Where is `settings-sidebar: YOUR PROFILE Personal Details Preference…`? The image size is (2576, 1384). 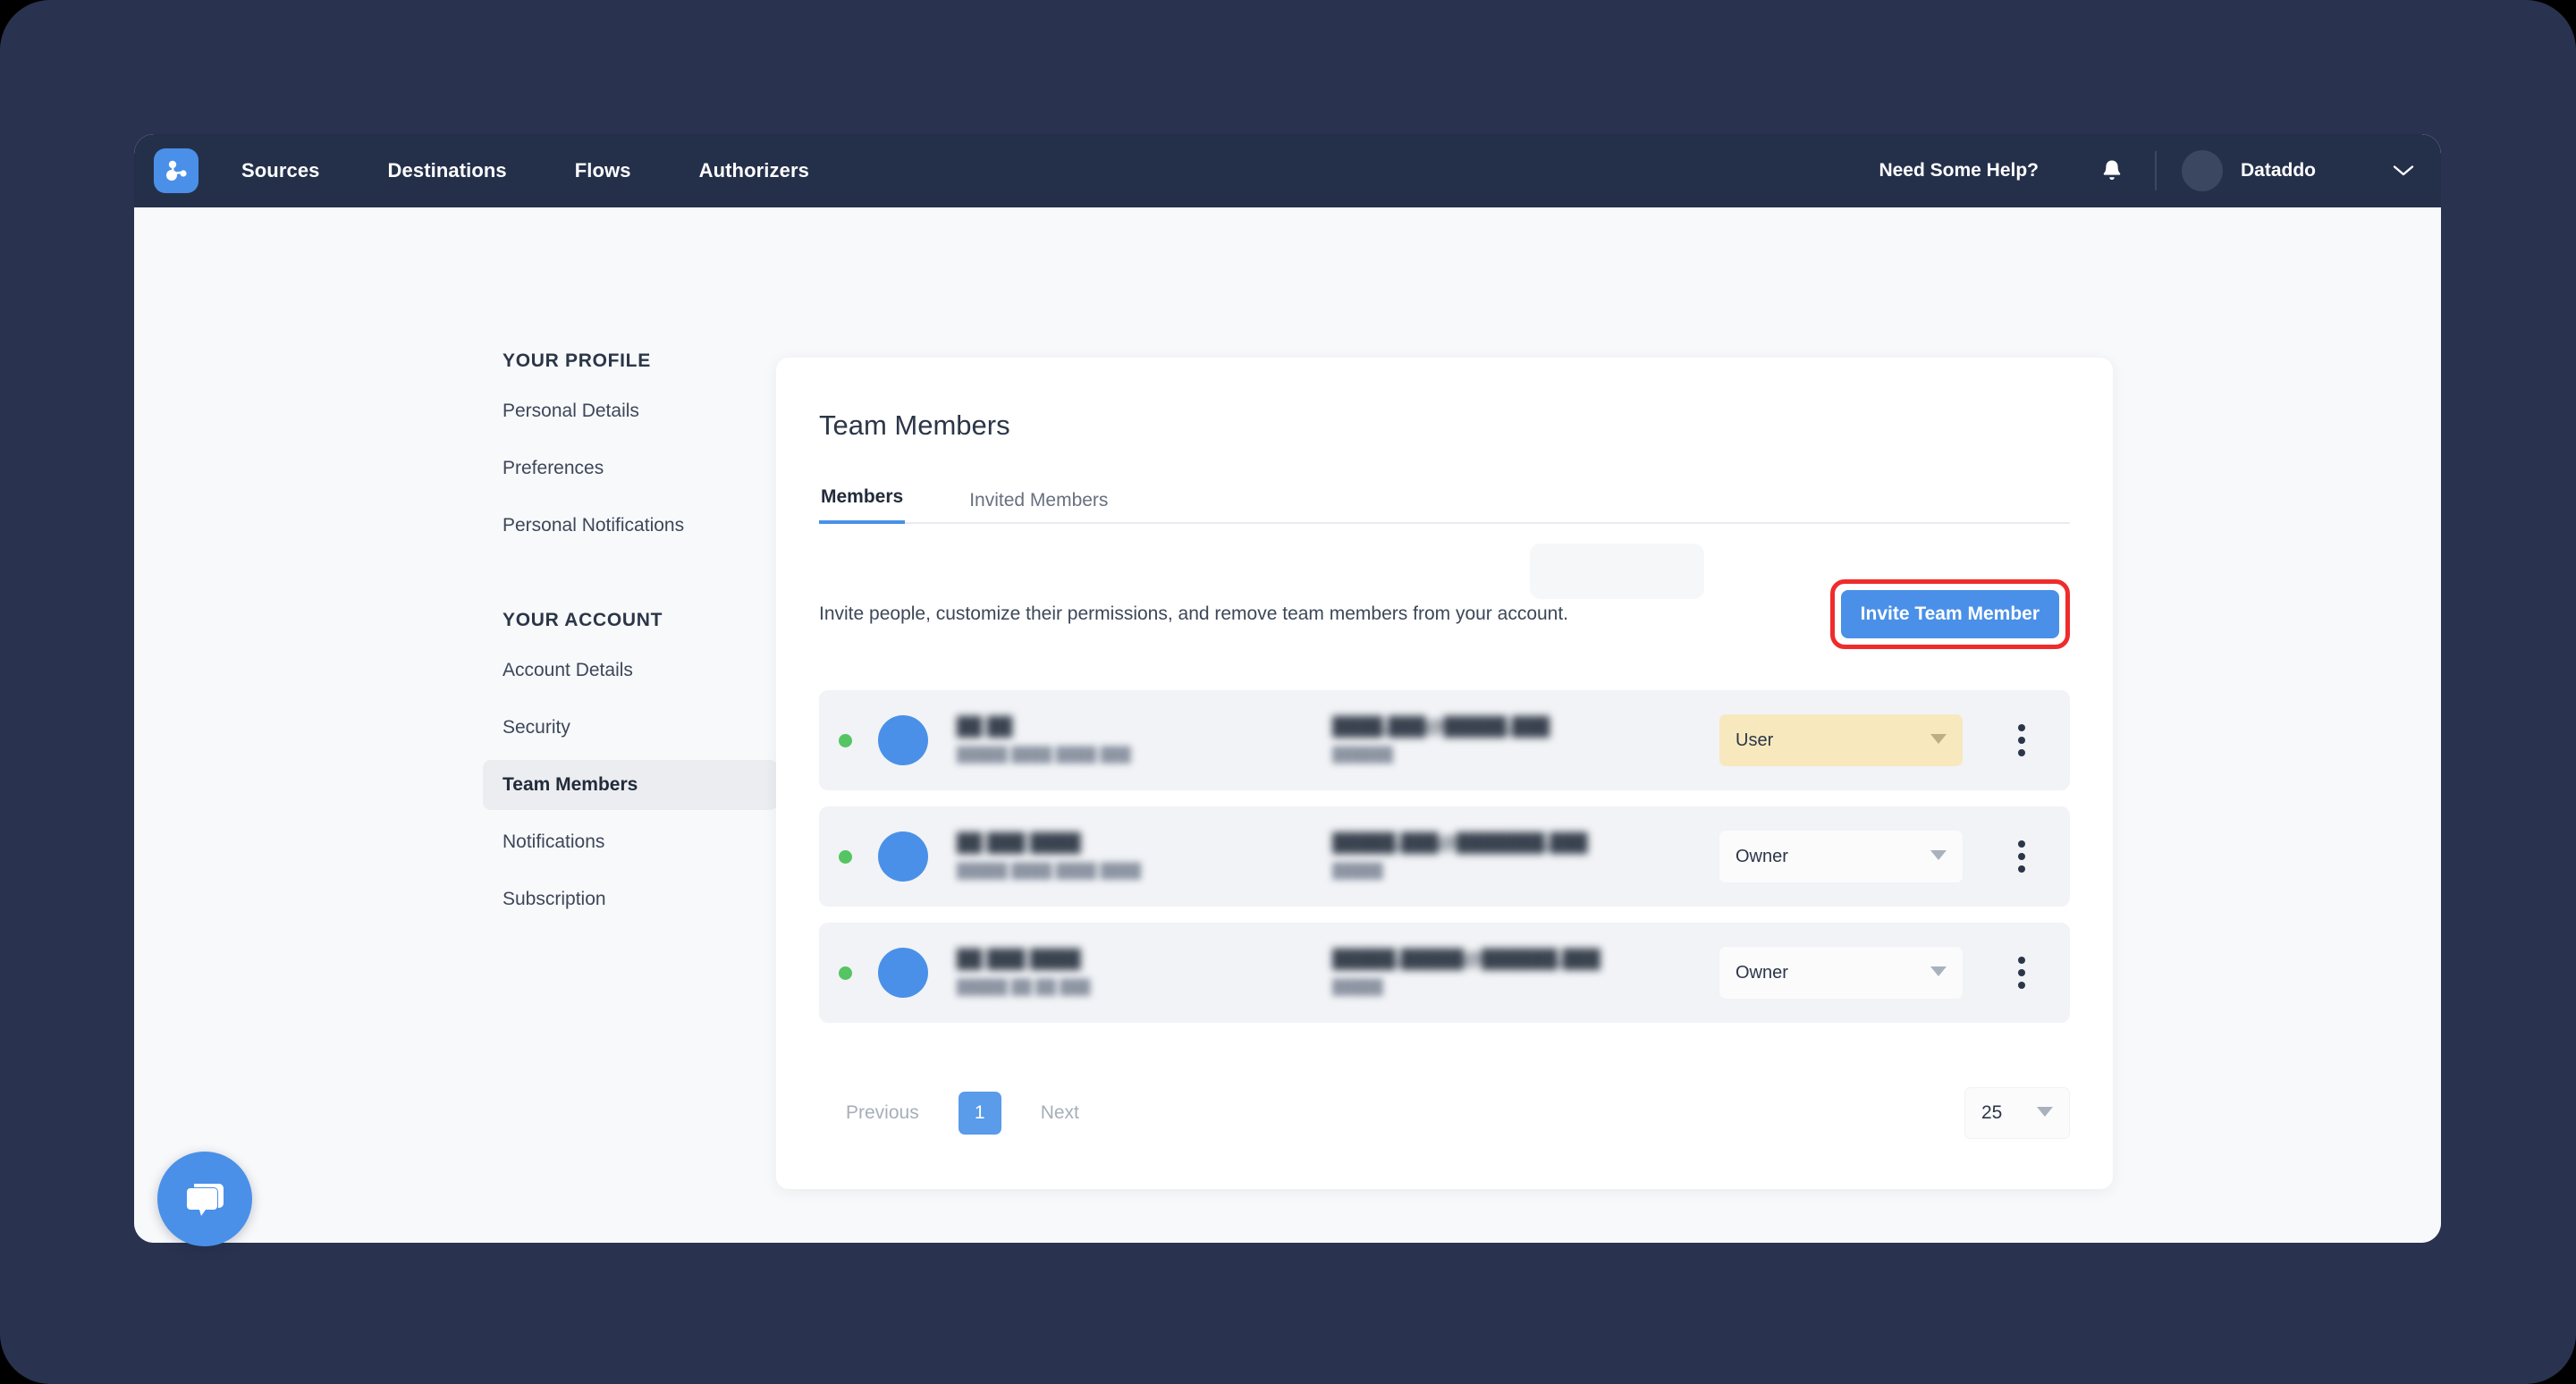
settings-sidebar: YOUR PROFILE Personal Details Preference… is located at coordinates (630, 641).